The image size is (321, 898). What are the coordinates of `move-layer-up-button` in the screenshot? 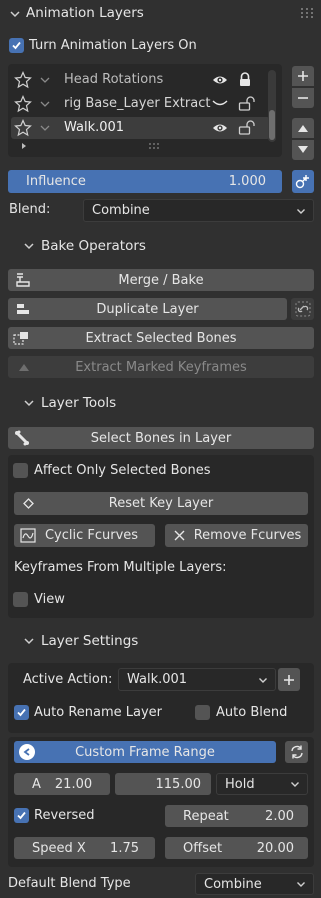 It's located at (303, 128).